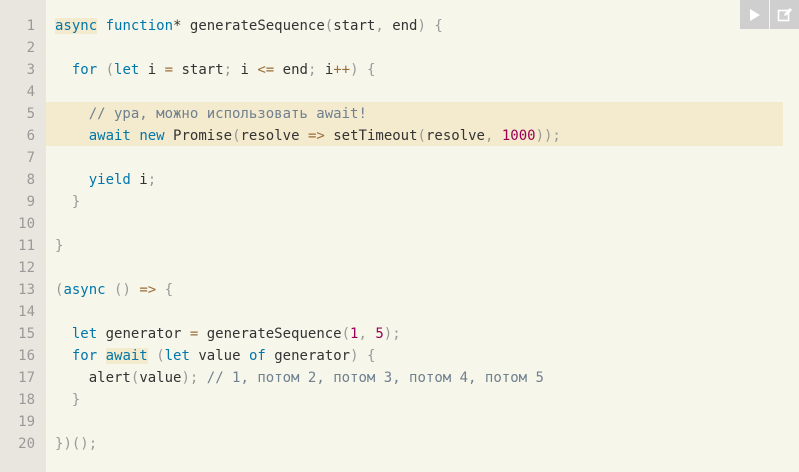 This screenshot has width=799, height=472. Describe the element at coordinates (379, 334) in the screenshot. I see `code-token: 5` at that location.